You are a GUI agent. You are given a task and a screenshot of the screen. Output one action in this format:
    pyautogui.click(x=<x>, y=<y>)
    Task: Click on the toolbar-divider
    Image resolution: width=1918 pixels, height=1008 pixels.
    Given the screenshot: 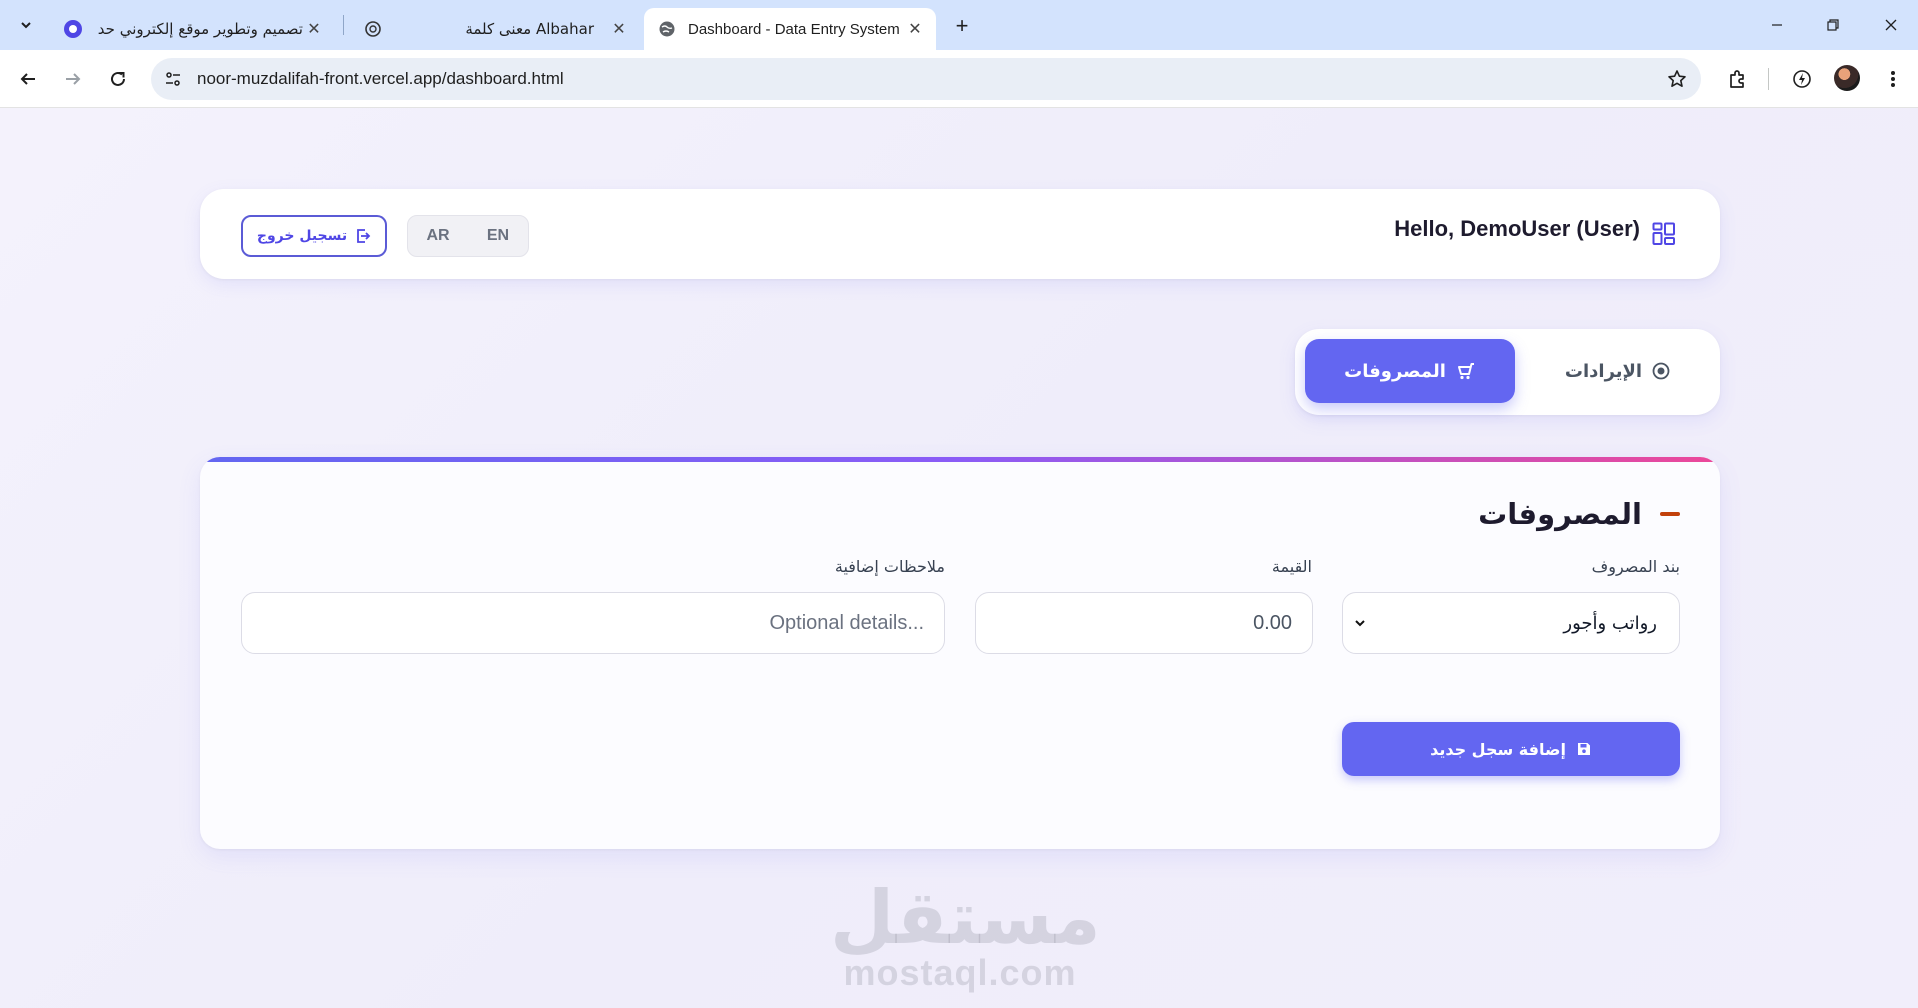 What is the action you would take?
    pyautogui.click(x=1768, y=79)
    